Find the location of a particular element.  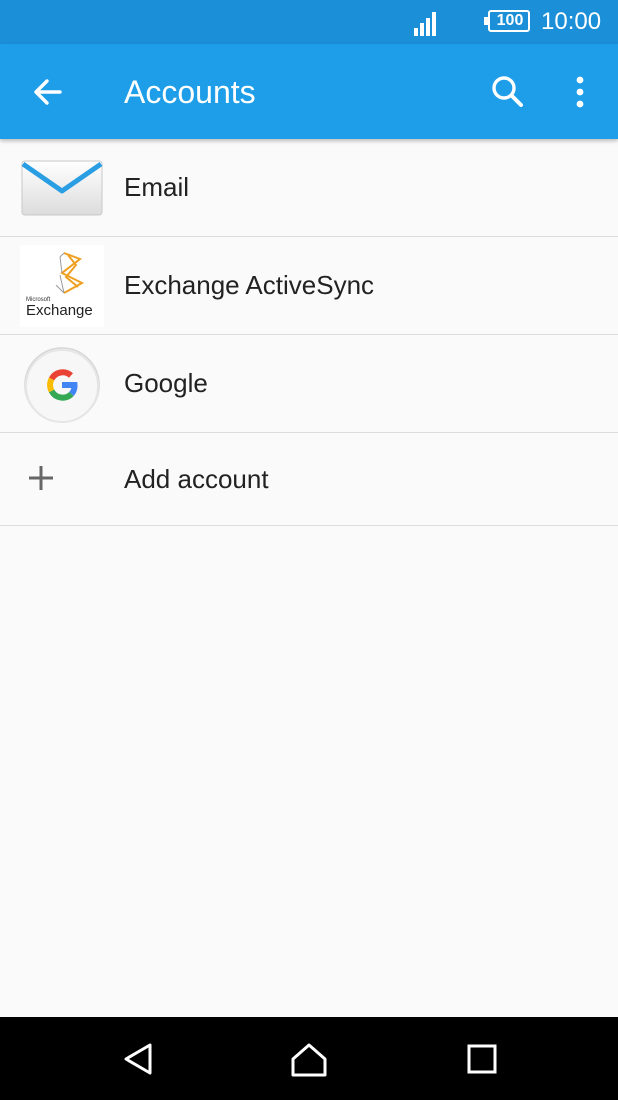

account-item-exchange: Microsoft Exchange Exchange ActiveSync is located at coordinates (309, 286).